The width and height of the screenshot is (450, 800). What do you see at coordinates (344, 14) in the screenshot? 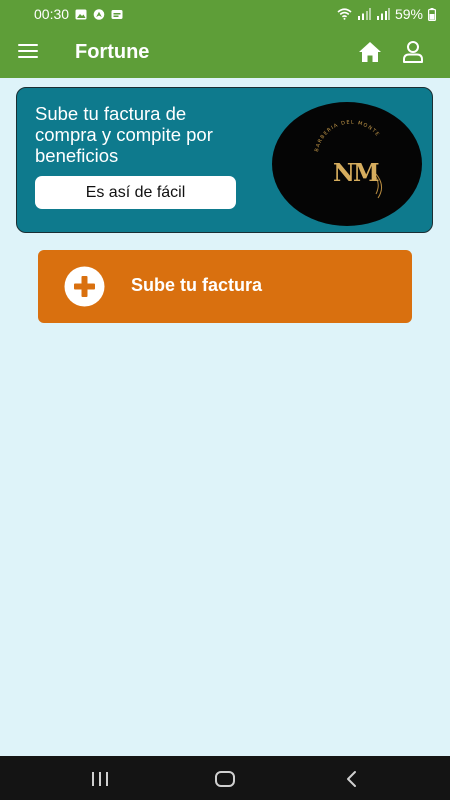
I see `wifi-icon` at bounding box center [344, 14].